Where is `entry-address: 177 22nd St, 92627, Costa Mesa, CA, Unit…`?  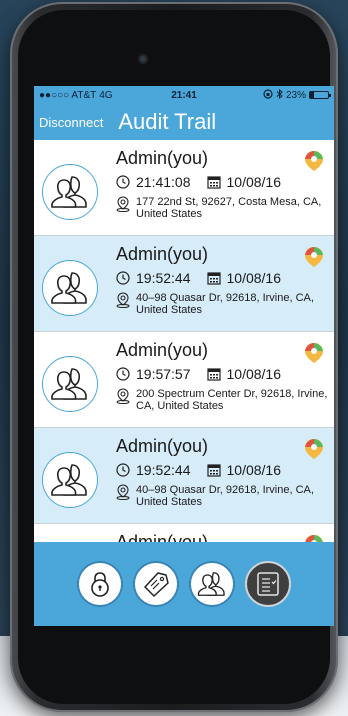 entry-address: 177 22nd St, 92627, Costa Mesa, CA, Unit… is located at coordinates (229, 208).